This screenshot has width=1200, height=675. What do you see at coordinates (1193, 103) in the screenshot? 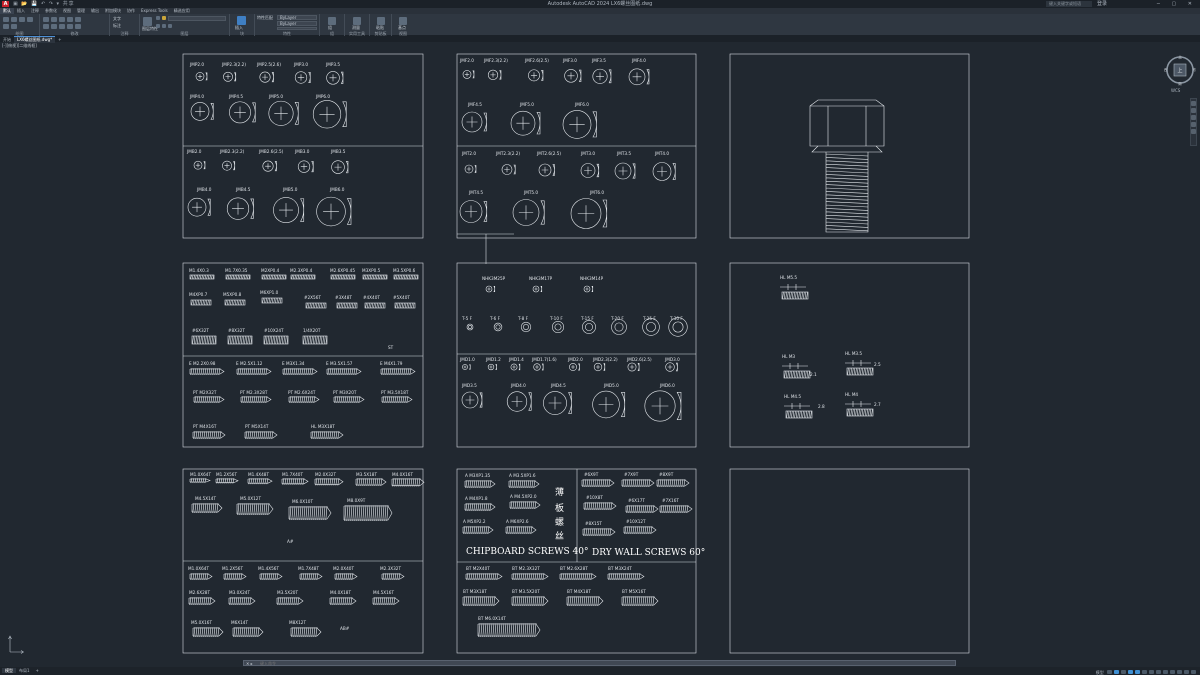
I see `pan-icon` at bounding box center [1193, 103].